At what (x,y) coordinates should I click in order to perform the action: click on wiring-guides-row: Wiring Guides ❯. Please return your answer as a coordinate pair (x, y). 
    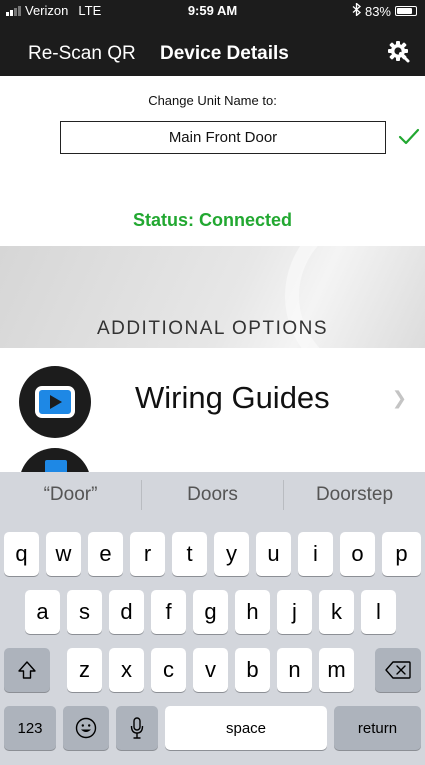
    Looking at the image, I should click on (212, 398).